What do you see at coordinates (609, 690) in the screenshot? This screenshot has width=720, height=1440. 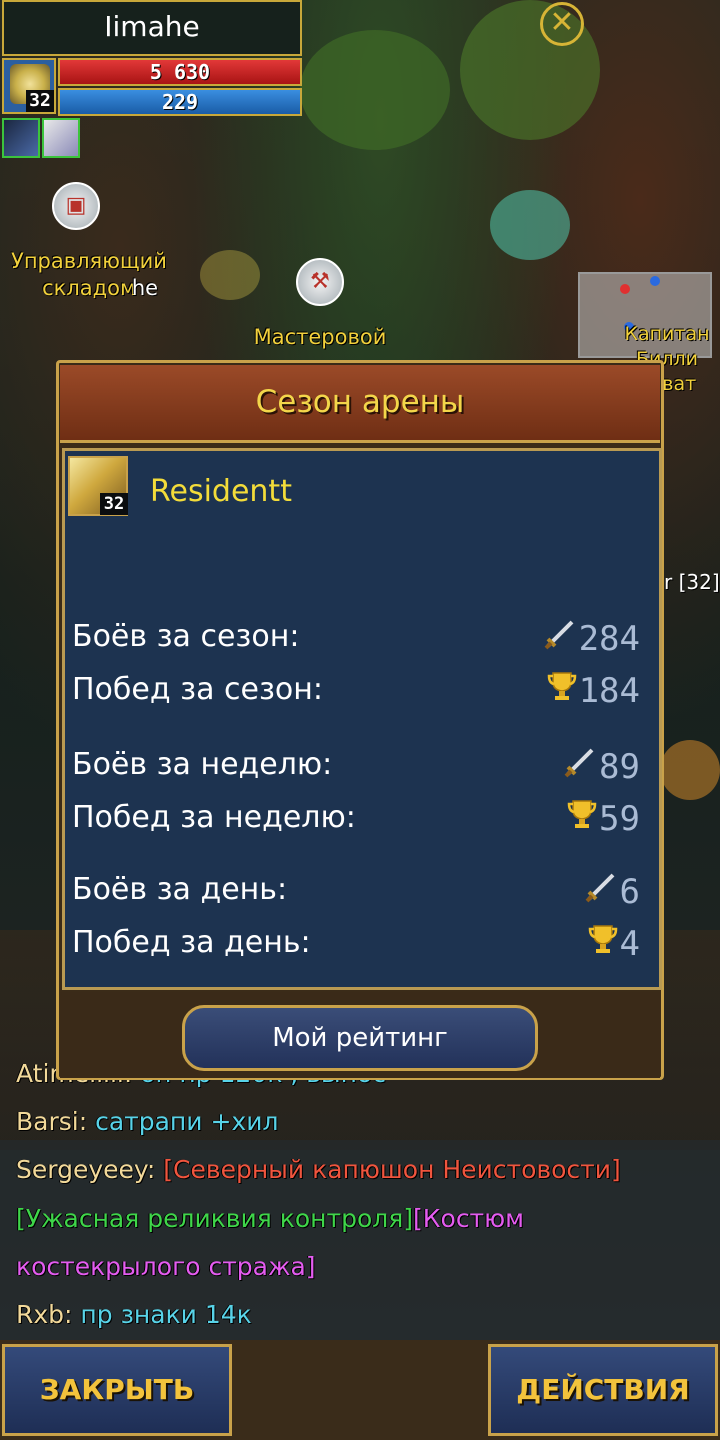 I see `stat-number: 184` at bounding box center [609, 690].